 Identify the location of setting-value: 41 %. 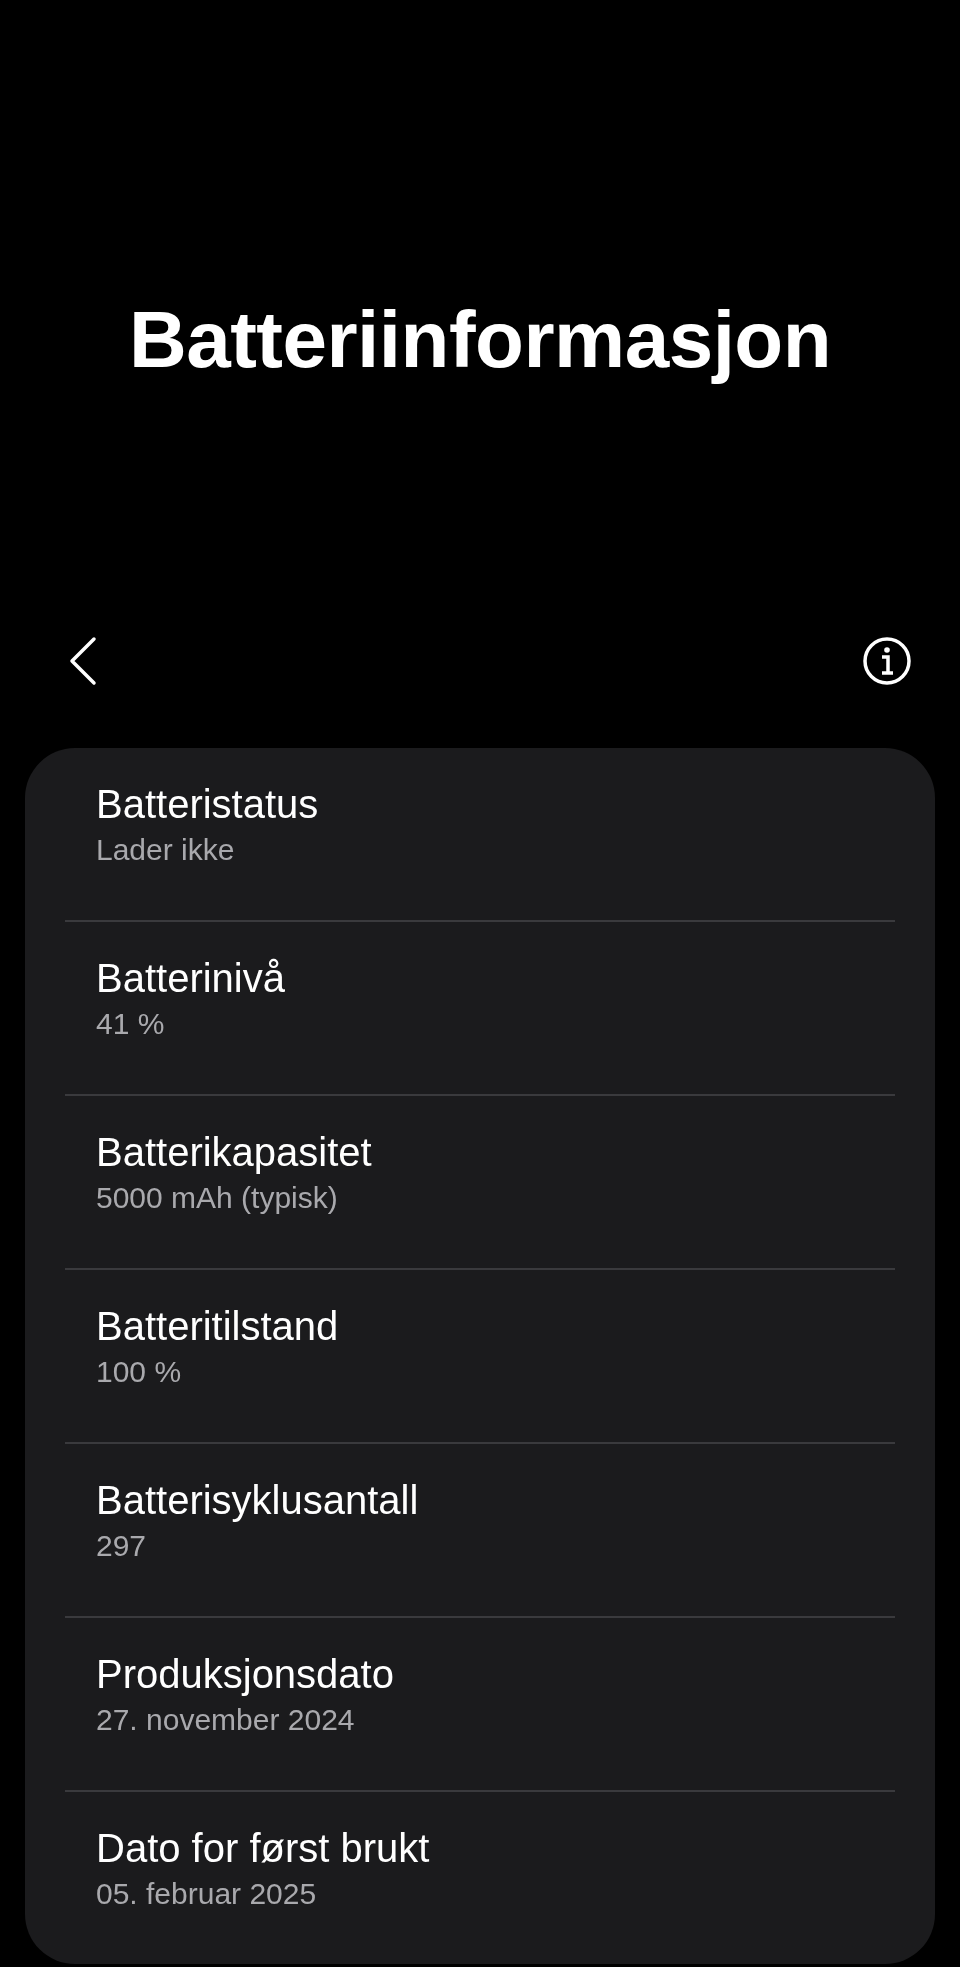
(130, 1024).